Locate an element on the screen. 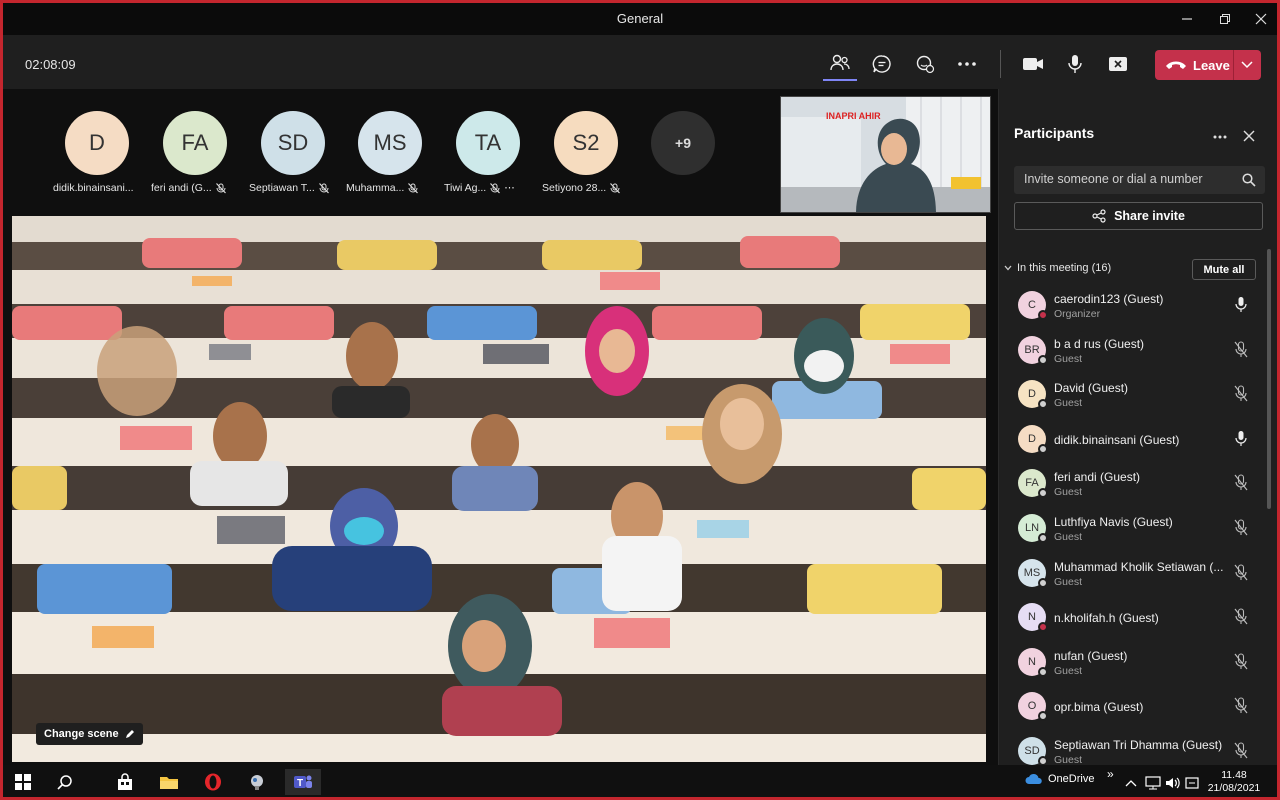  avatar: LN is located at coordinates (1033, 528).